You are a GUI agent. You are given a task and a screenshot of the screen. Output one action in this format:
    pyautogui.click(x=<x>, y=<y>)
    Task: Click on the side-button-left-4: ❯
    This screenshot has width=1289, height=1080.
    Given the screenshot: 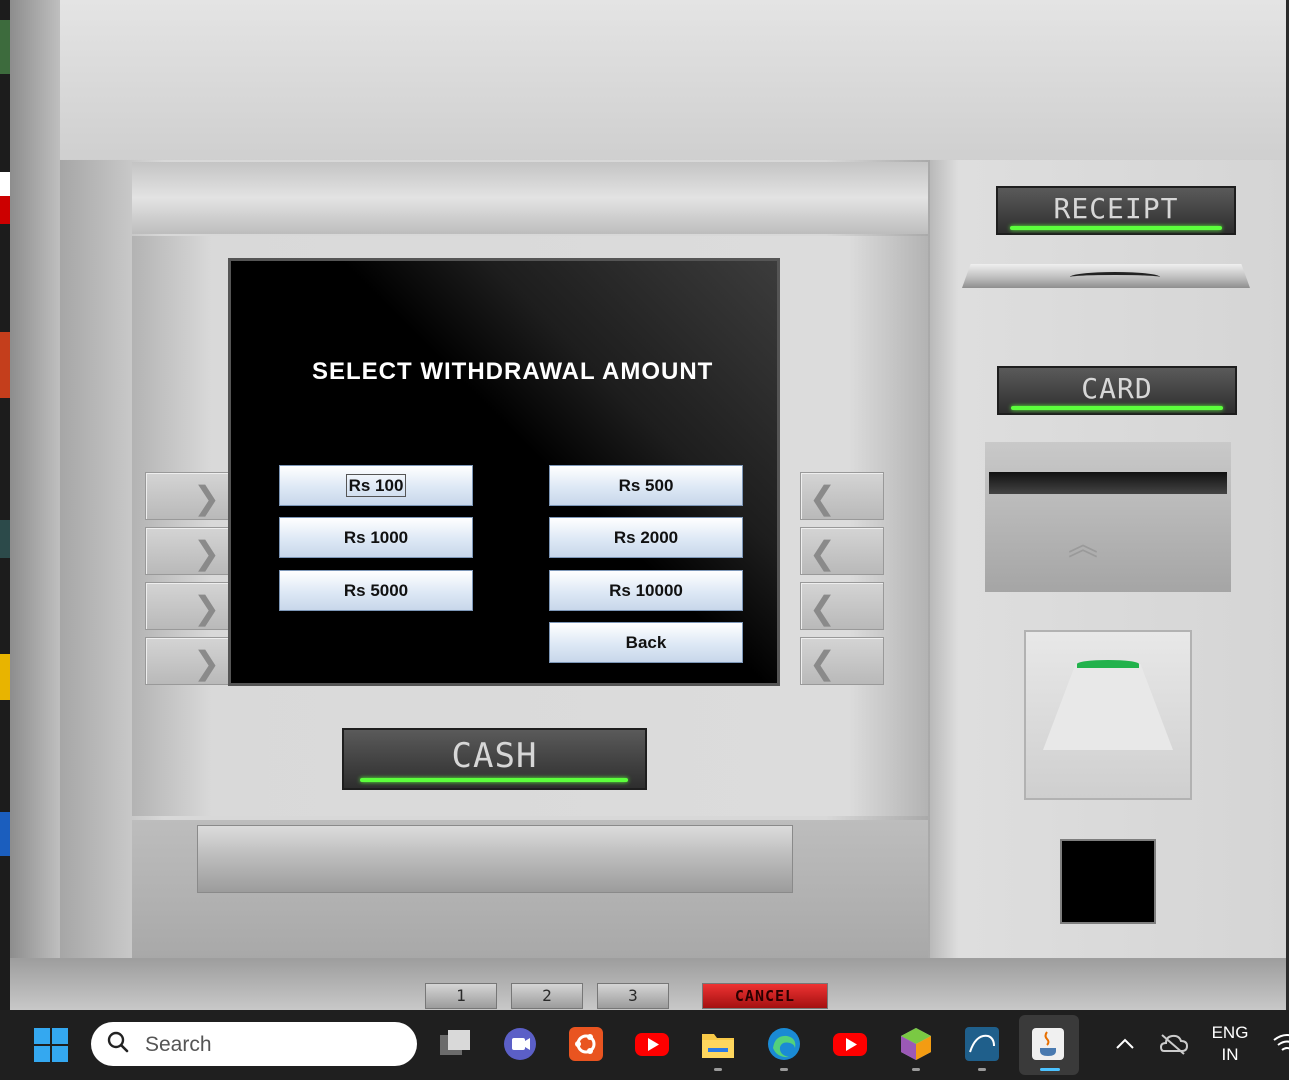 What is the action you would take?
    pyautogui.click(x=187, y=661)
    